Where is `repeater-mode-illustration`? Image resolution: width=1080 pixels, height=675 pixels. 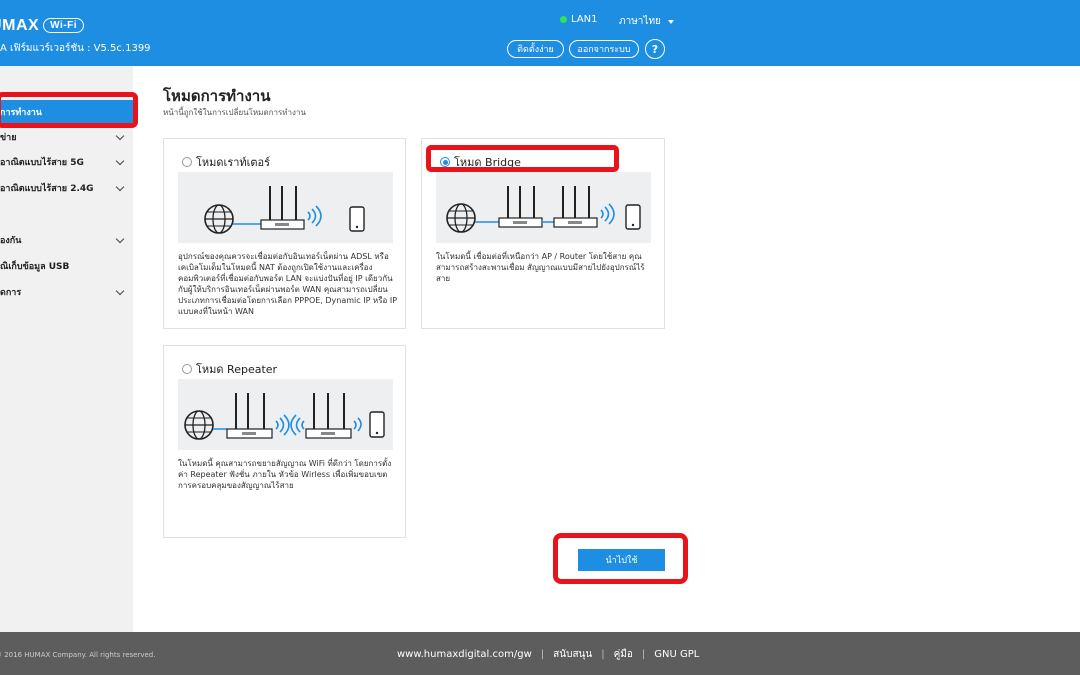
repeater-mode-illustration is located at coordinates (285, 414).